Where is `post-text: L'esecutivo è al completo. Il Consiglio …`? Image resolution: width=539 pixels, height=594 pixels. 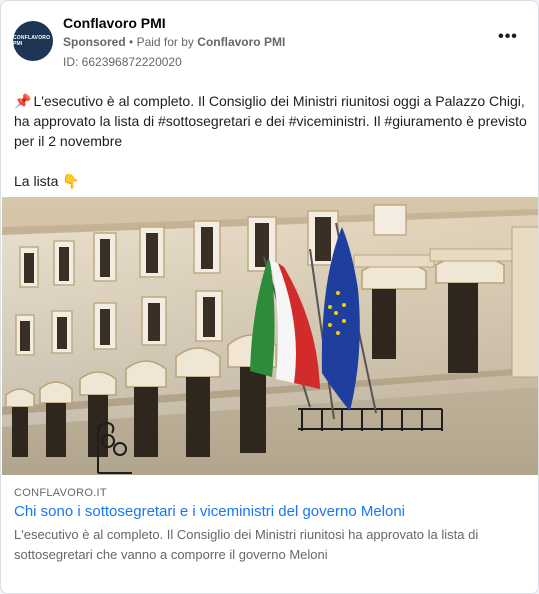
post-text: L'esecutivo è al completo. Il Consiglio … is located at coordinates (270, 121).